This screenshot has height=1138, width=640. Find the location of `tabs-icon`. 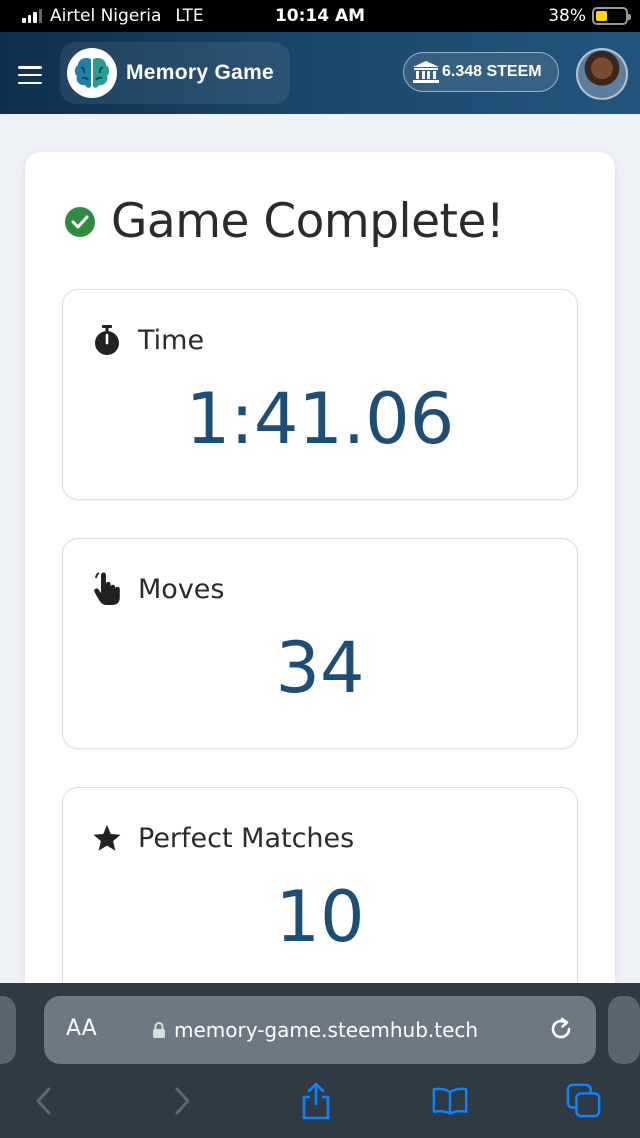

tabs-icon is located at coordinates (584, 1101).